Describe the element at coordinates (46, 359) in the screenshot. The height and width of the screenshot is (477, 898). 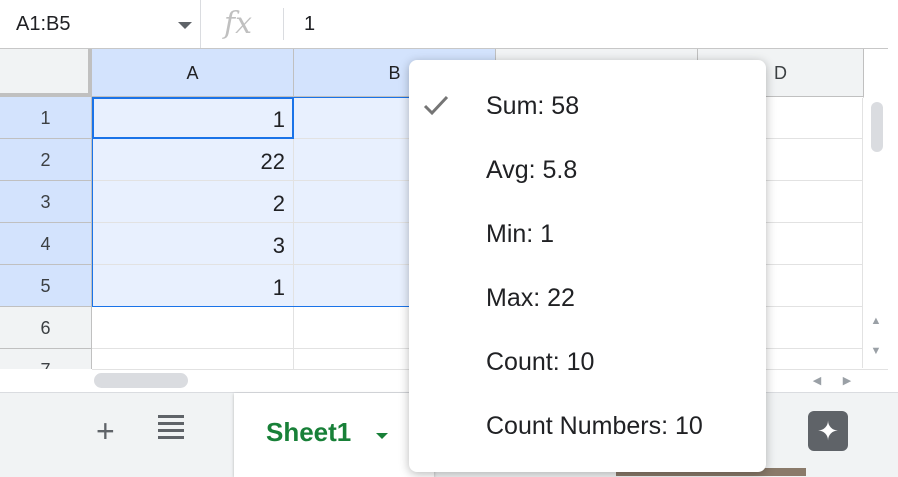
I see `row-header-7: 7` at that location.